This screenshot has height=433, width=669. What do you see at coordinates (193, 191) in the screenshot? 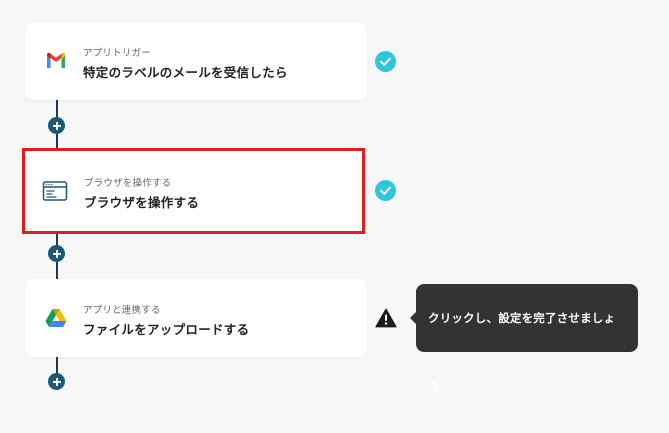
I see `flow-step-browser: ブラウザを操作する ブラウザを操作する` at bounding box center [193, 191].